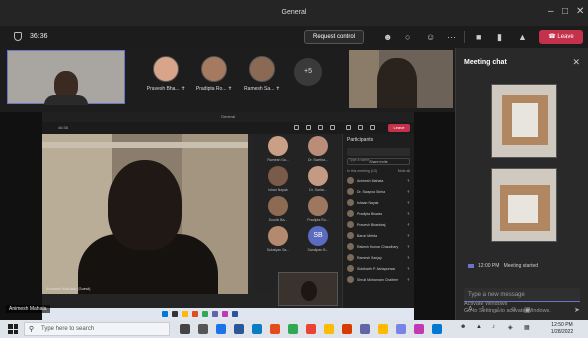  I want to click on chat-icon, so click(308, 127).